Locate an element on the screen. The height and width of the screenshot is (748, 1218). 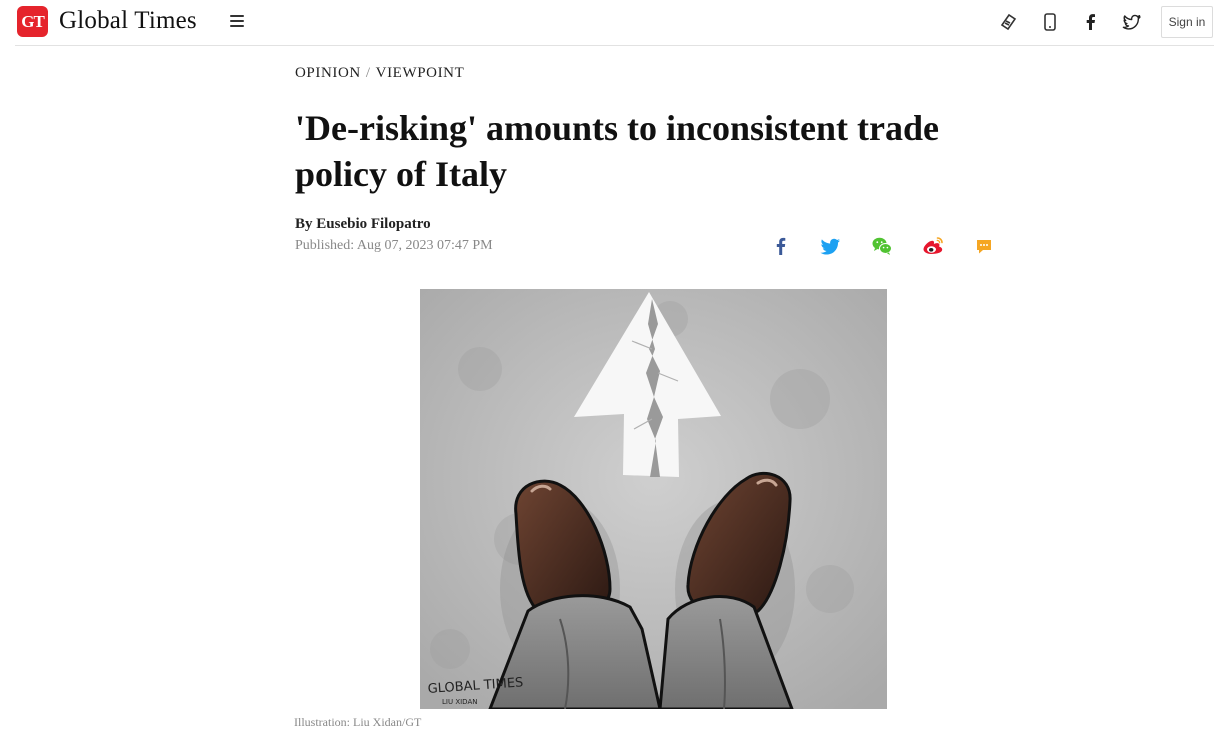
image-watermark-artist: LIU XIDAN is located at coordinates (459, 702).